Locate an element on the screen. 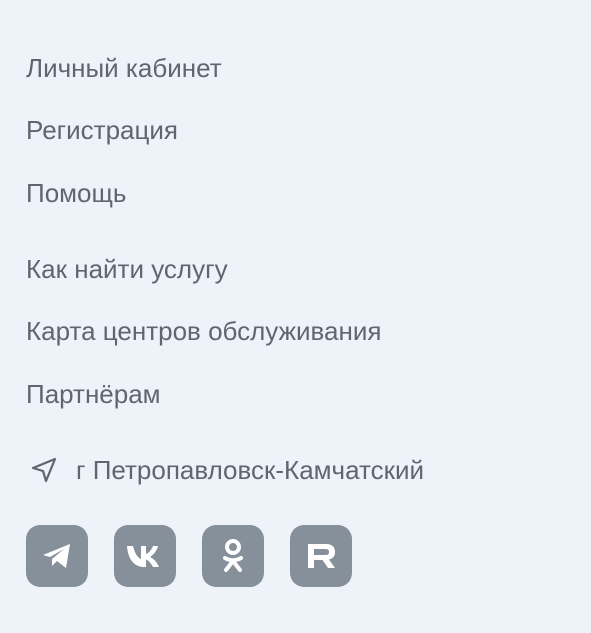 The width and height of the screenshot is (591, 633). telegram-icon is located at coordinates (57, 556).